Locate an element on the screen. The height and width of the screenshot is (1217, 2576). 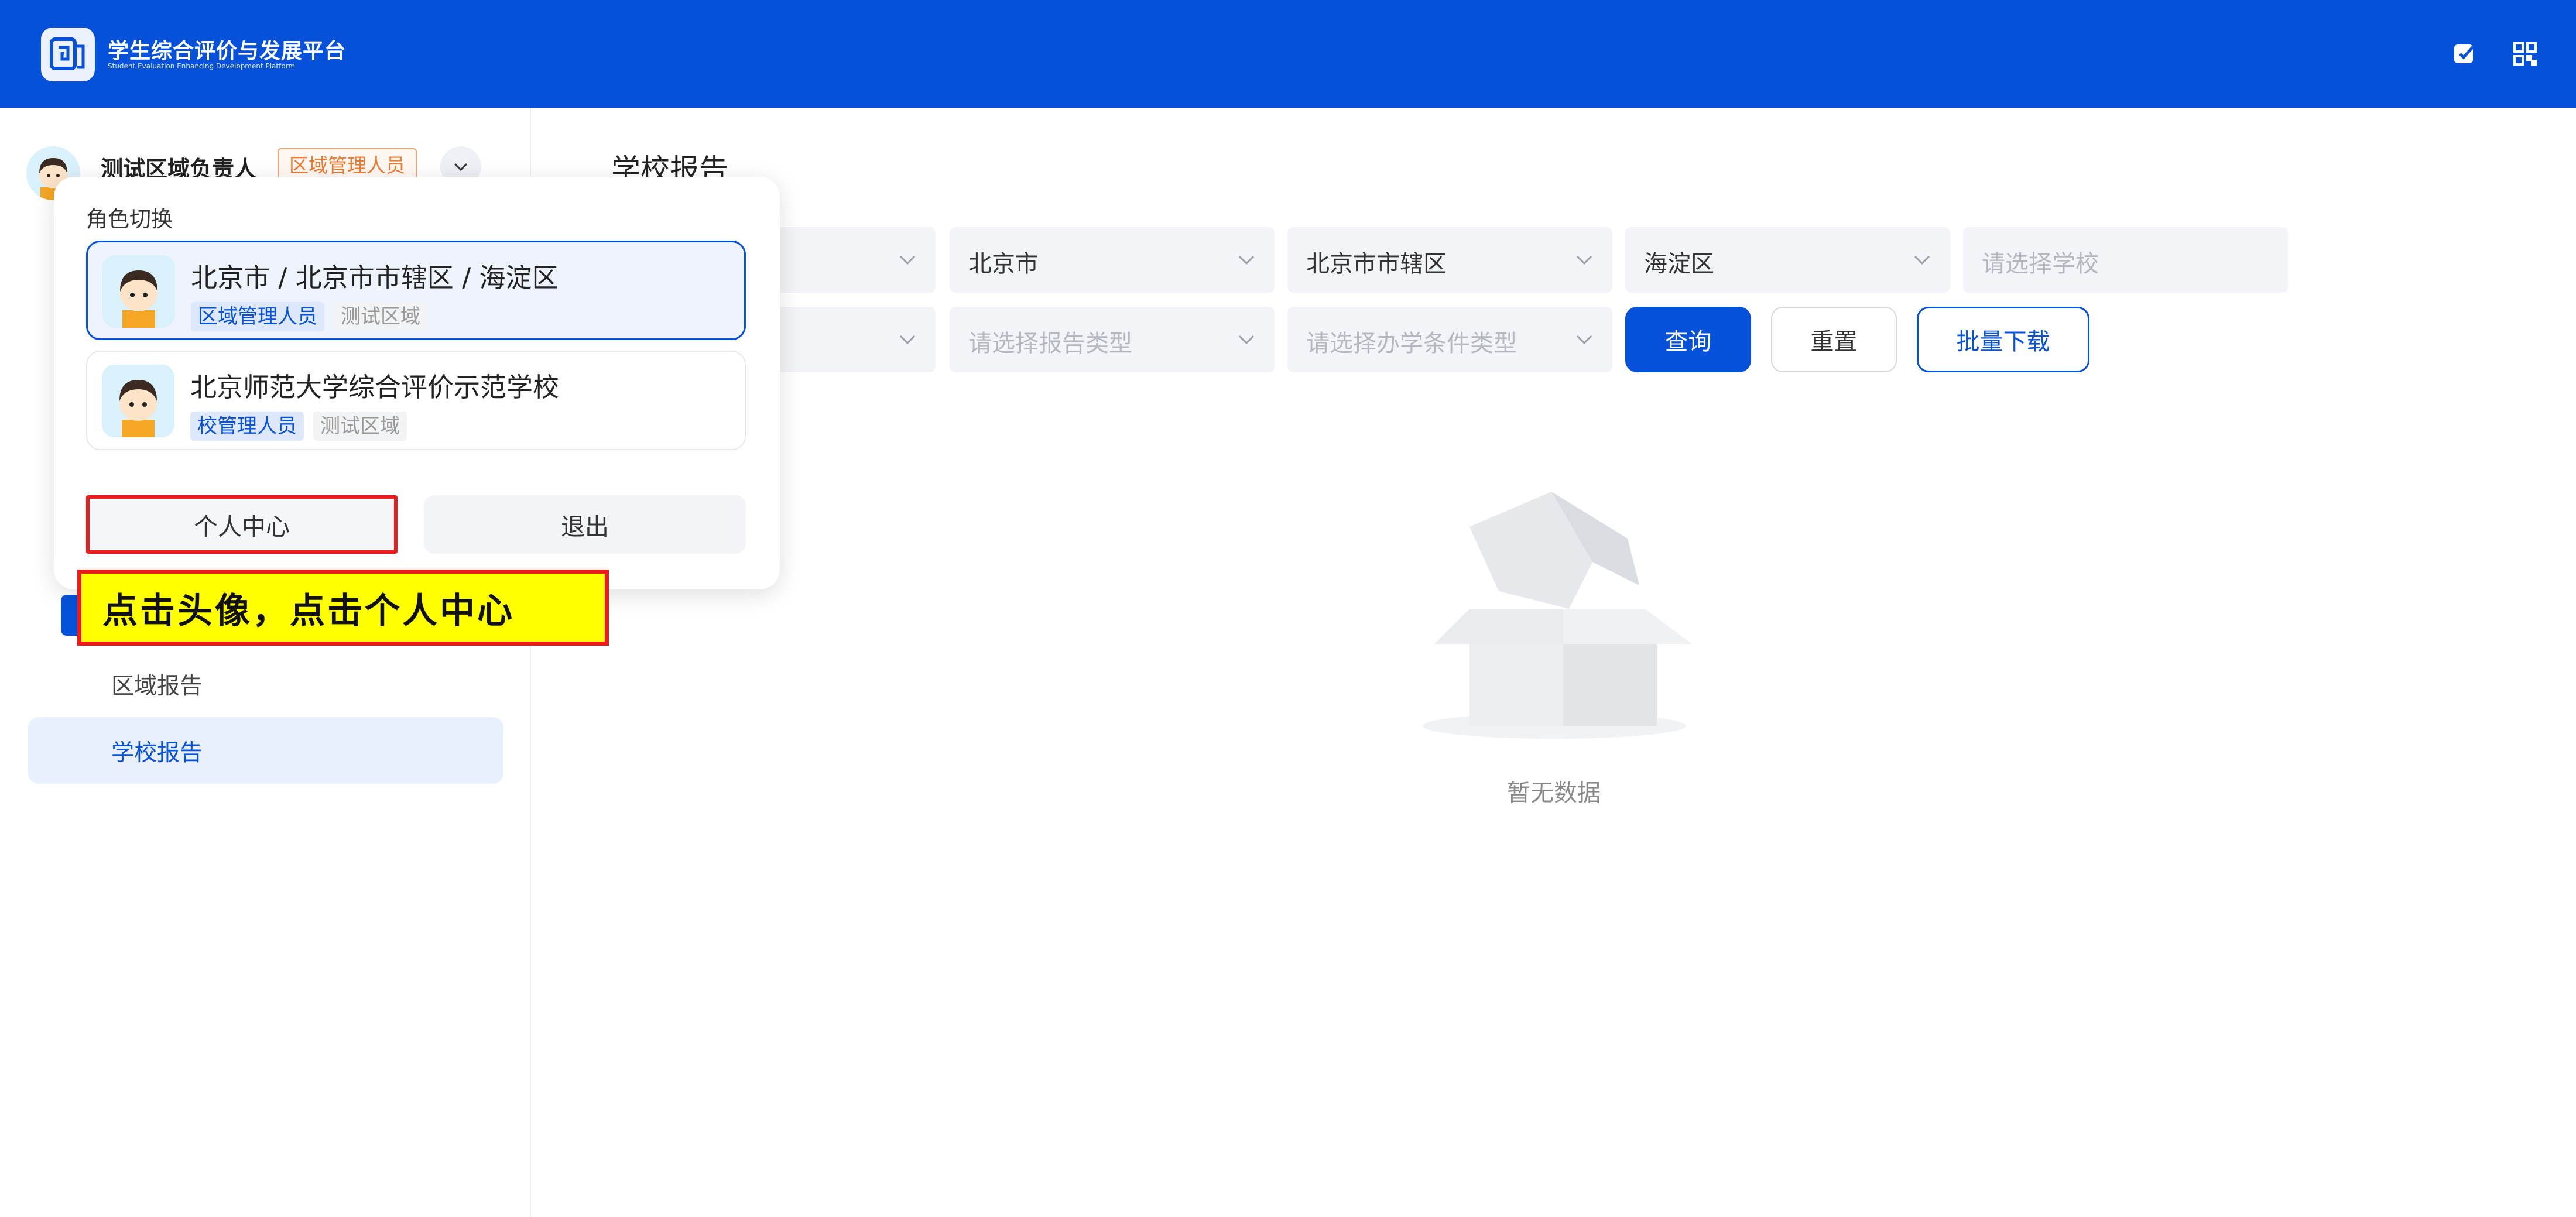
qr-code-icon is located at coordinates (2525, 53).